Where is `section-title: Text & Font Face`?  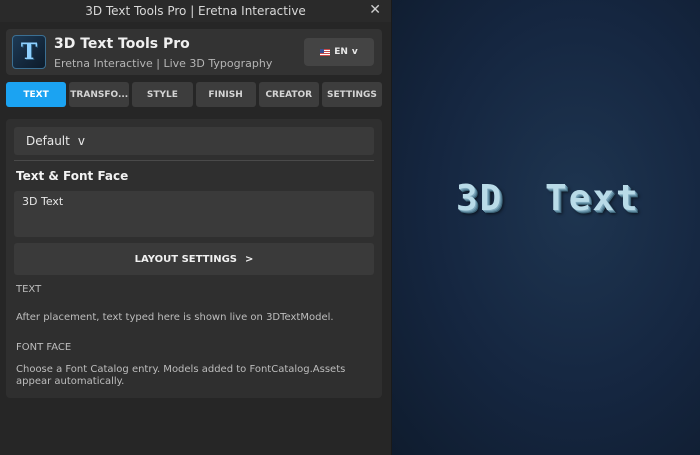 section-title: Text & Font Face is located at coordinates (72, 176).